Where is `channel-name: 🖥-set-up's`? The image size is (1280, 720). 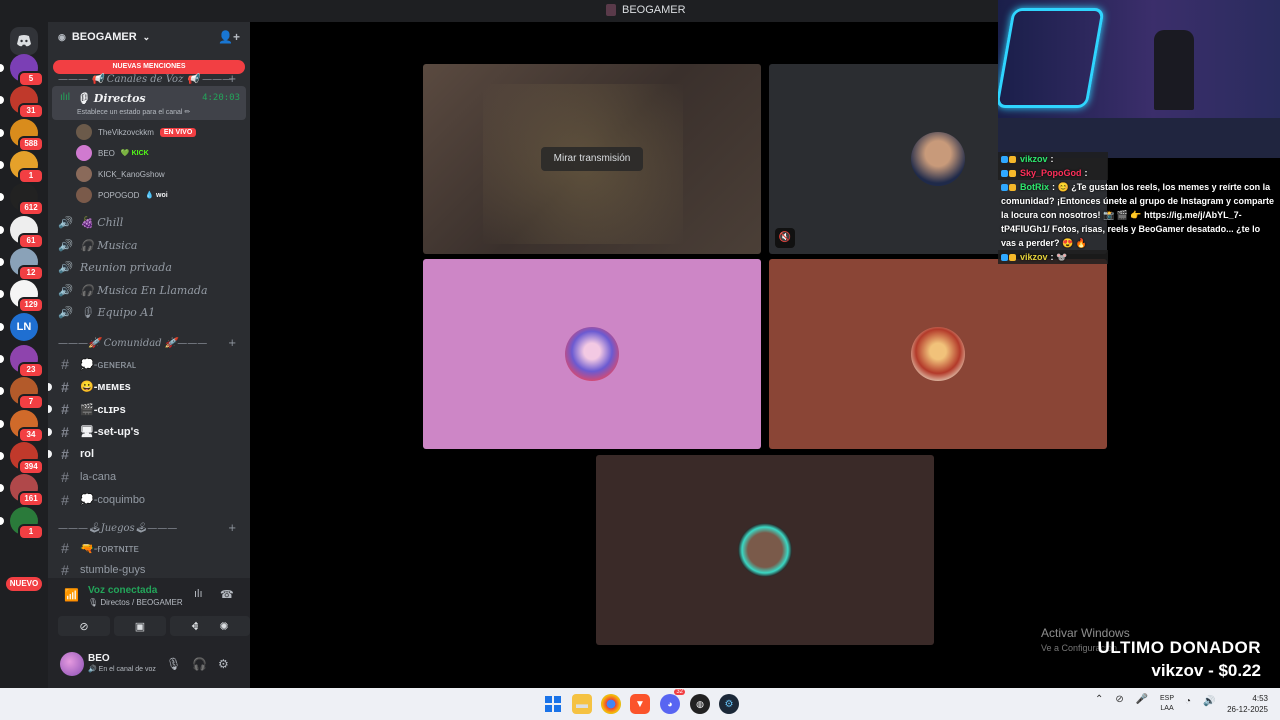
channel-name: 🖥-set-up's is located at coordinates (110, 432).